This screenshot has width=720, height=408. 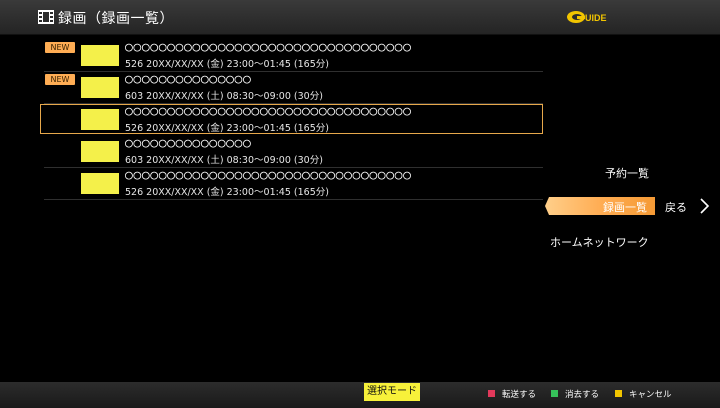 What do you see at coordinates (599, 242) in the screenshot?
I see `menu-item-home-network: ホームネットワーク` at bounding box center [599, 242].